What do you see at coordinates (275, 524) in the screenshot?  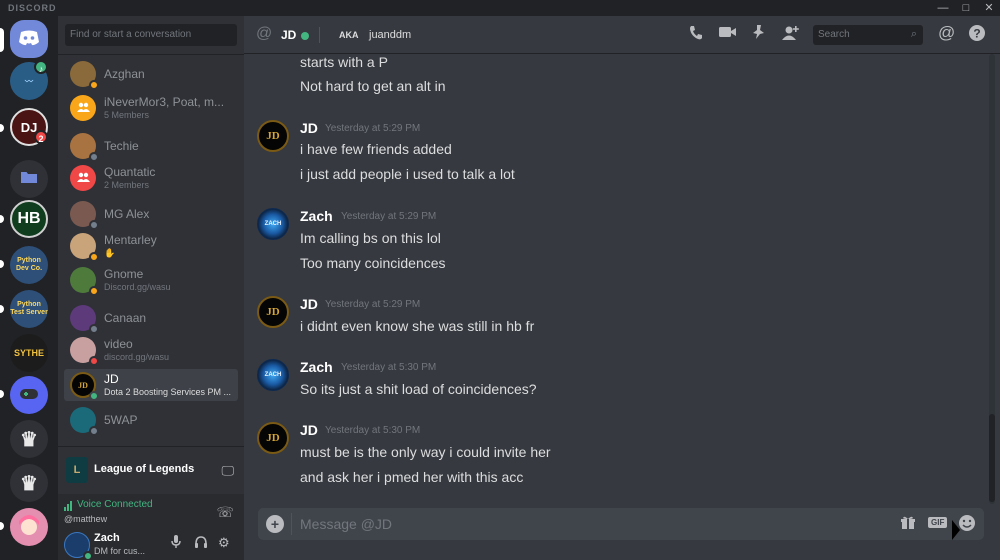 I see `add-attachment-icon: +` at bounding box center [275, 524].